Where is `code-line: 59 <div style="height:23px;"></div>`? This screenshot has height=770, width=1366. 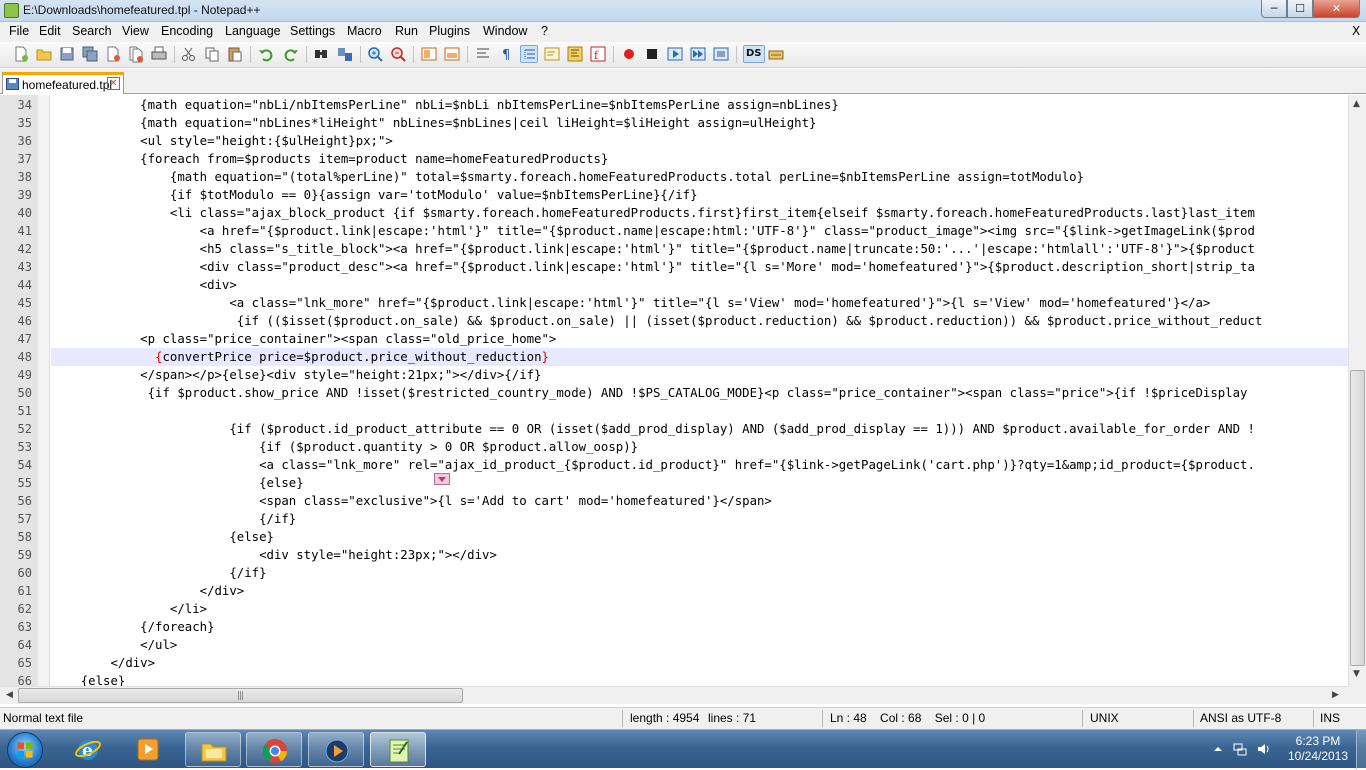
code-line: 59 <div style="height:23px;"></div> is located at coordinates (674, 555).